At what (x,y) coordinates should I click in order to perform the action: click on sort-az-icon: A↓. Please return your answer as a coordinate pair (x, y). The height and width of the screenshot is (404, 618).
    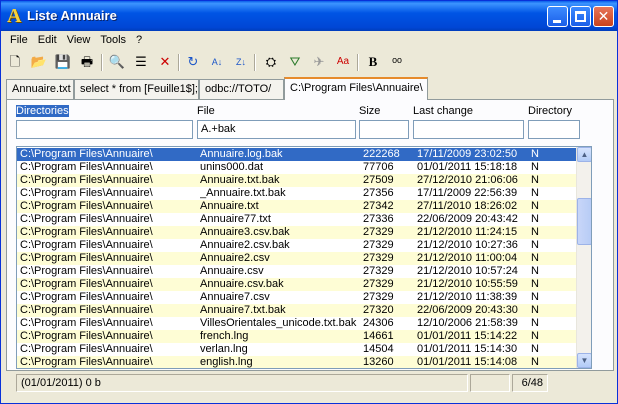
    Looking at the image, I should click on (217, 62).